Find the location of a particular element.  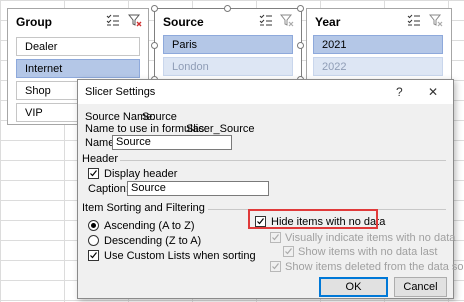

cancel-button: Cancel is located at coordinates (420, 287).